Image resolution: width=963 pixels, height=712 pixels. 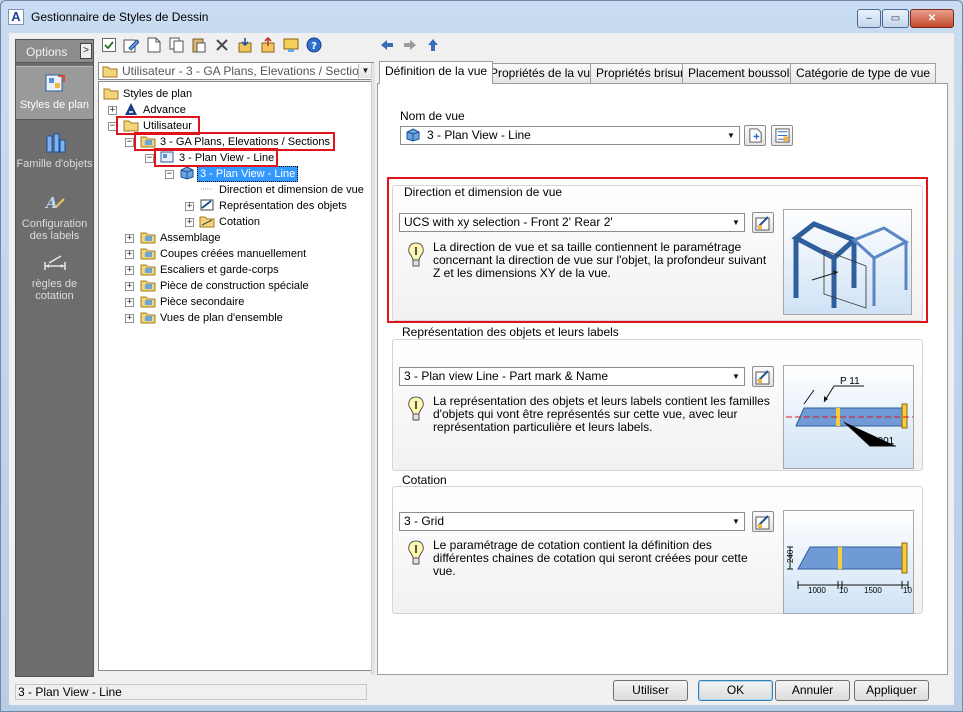 I want to click on tree-node-piece-speciale: Pièce de construction spéciale, so click(x=225, y=286).